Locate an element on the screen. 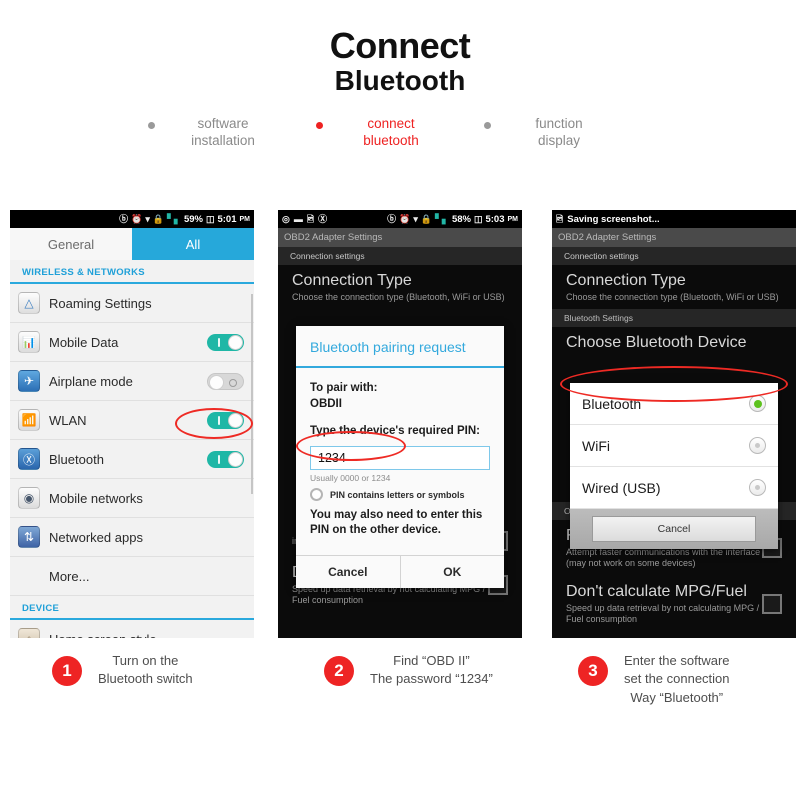 The width and height of the screenshot is (800, 800). pair-device-name: OBDII is located at coordinates (326, 404).